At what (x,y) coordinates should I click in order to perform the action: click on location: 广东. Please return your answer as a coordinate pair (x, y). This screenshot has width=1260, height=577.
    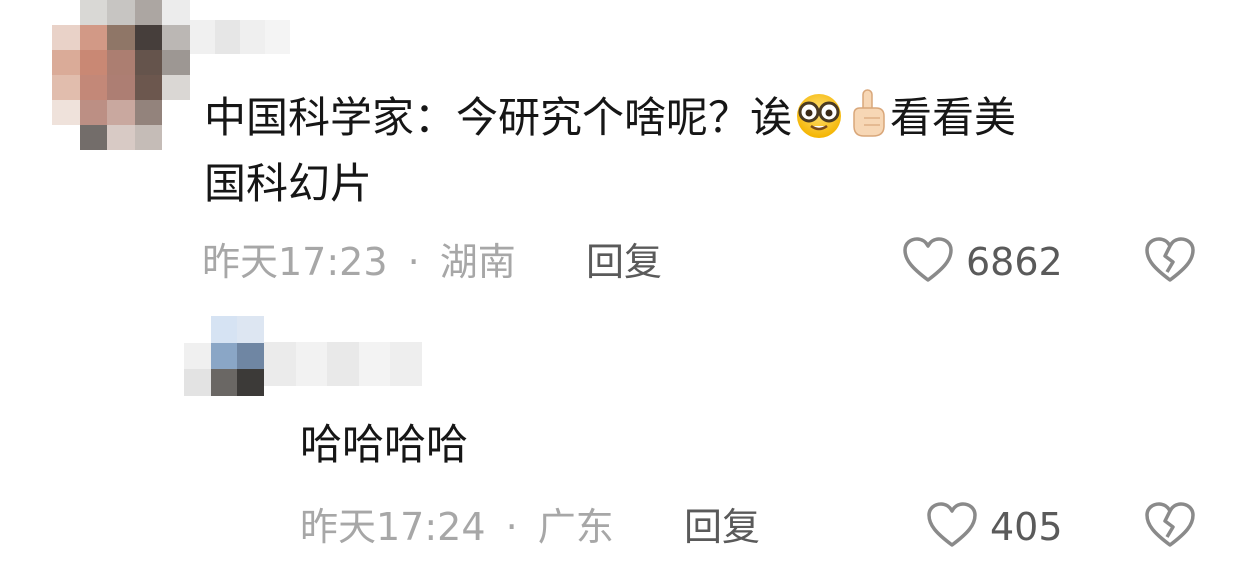
    Looking at the image, I should click on (575, 527).